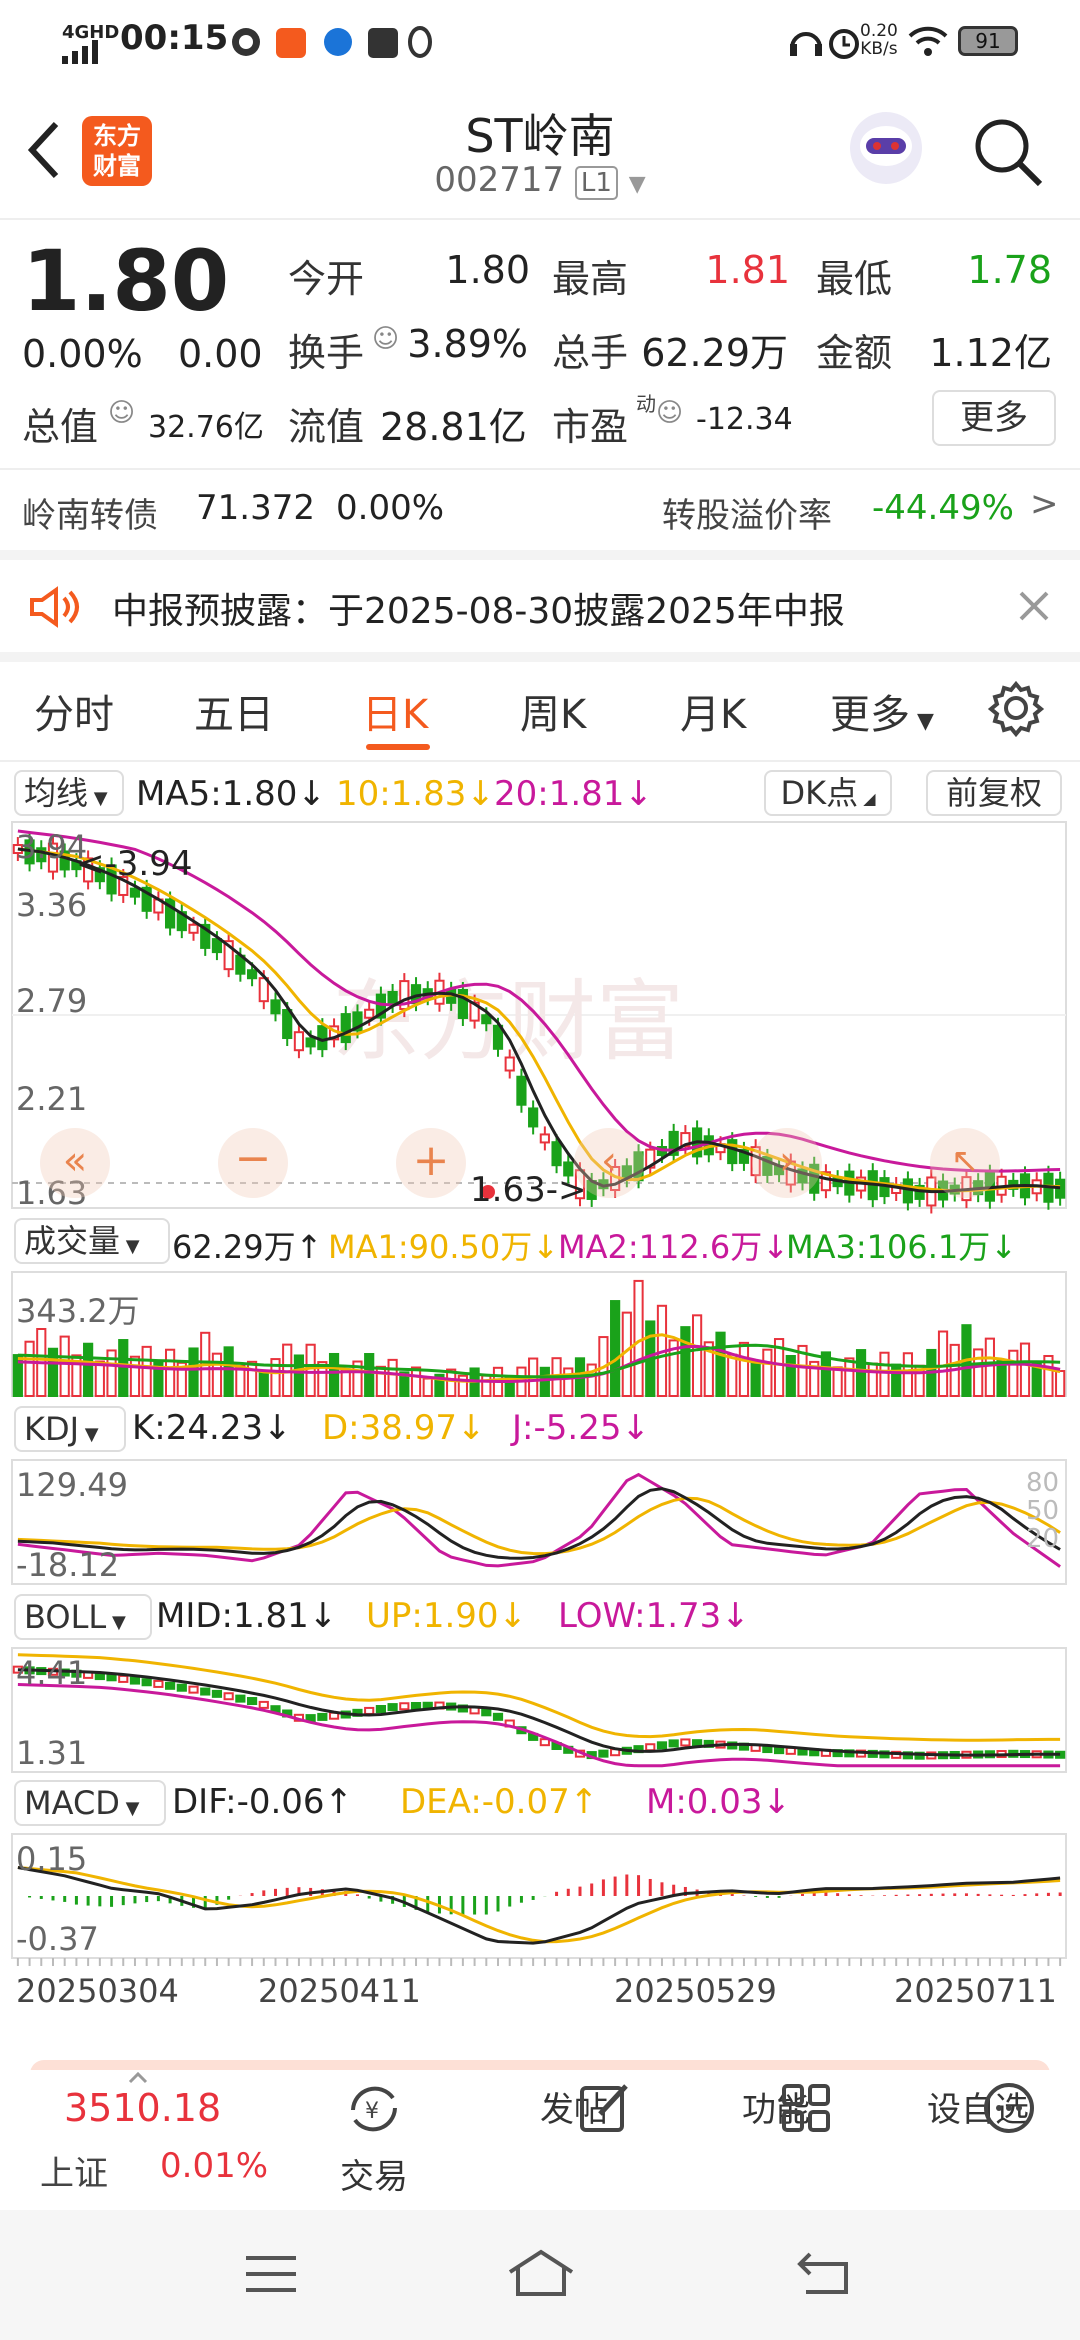 Image resolution: width=1080 pixels, height=2340 pixels. I want to click on grid-apps-icon, so click(806, 2108).